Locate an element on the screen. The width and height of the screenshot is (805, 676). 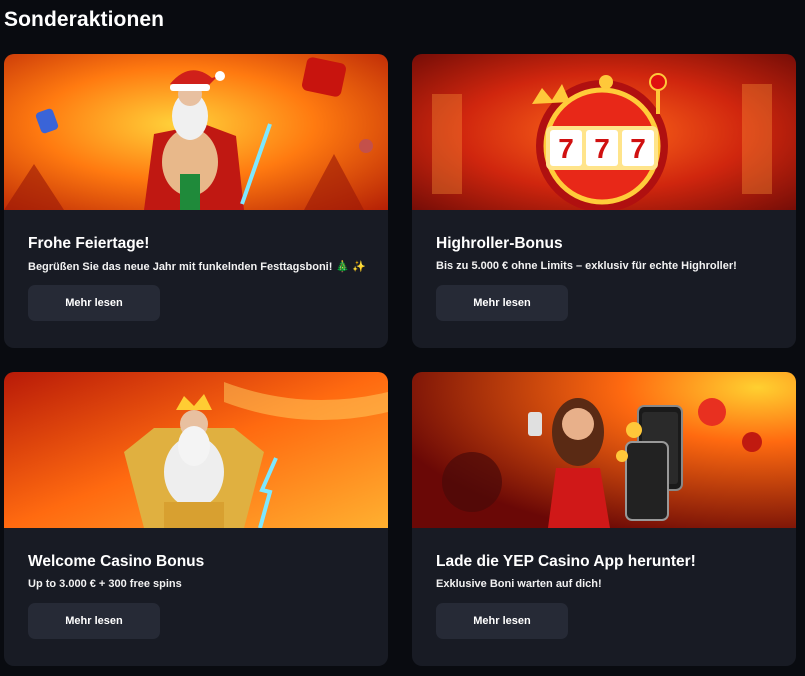
promo-description: Exklusive Boni warten auf dich! is located at coordinates (519, 584).